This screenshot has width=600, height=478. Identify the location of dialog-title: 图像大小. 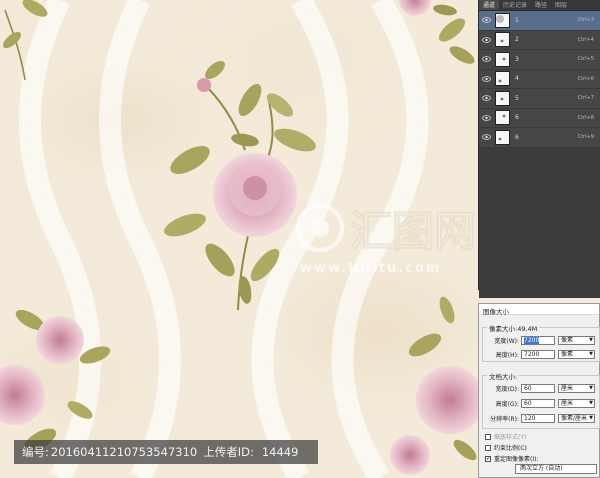
(539, 310).